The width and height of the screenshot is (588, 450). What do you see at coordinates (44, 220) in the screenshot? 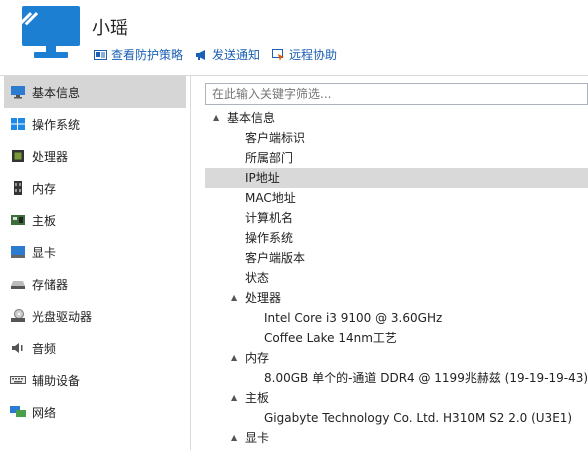
I see `sidebar-item-label: 主板` at bounding box center [44, 220].